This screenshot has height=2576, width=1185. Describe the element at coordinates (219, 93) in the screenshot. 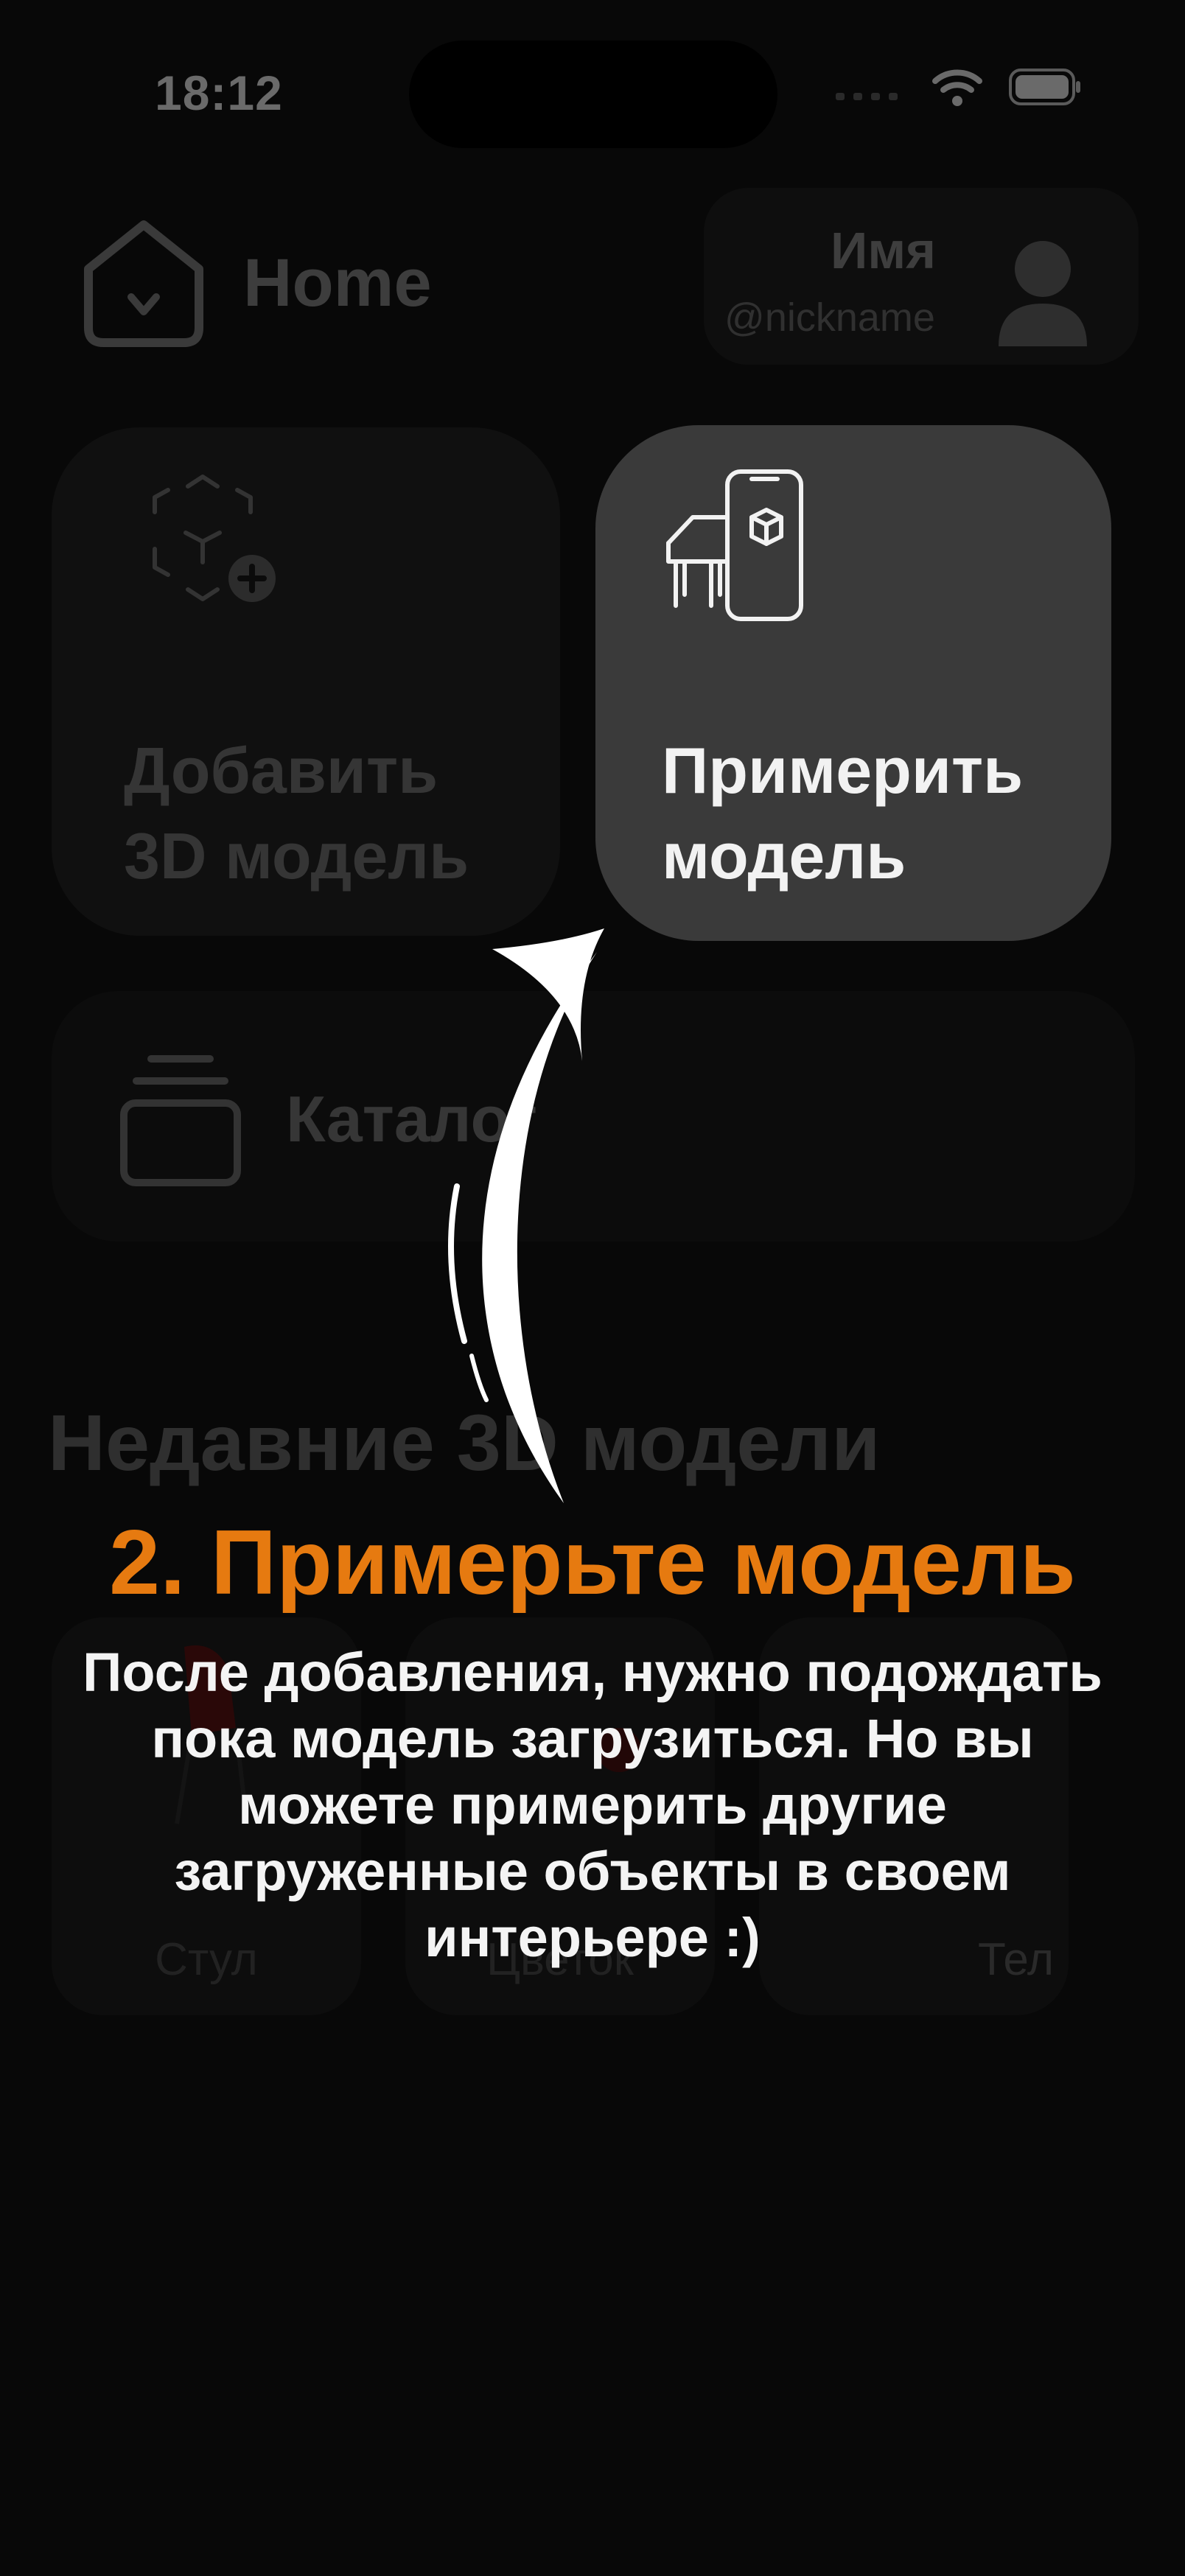

I see `status-time: 18:12` at that location.